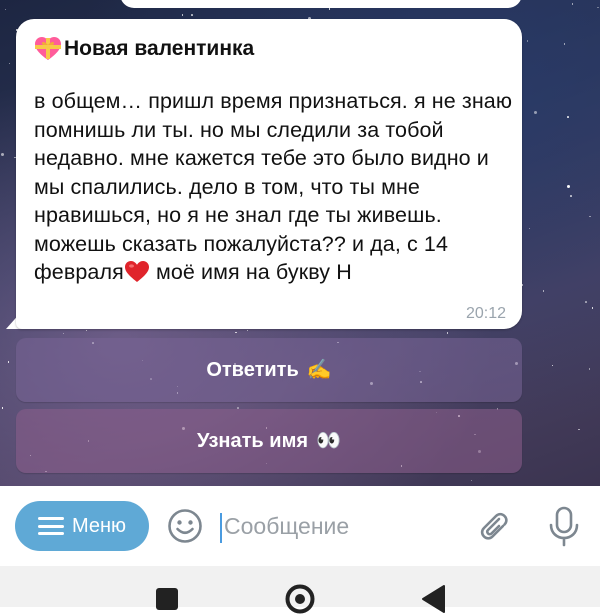 This screenshot has height=614, width=600. I want to click on previous-message-bubble, so click(321, 4).